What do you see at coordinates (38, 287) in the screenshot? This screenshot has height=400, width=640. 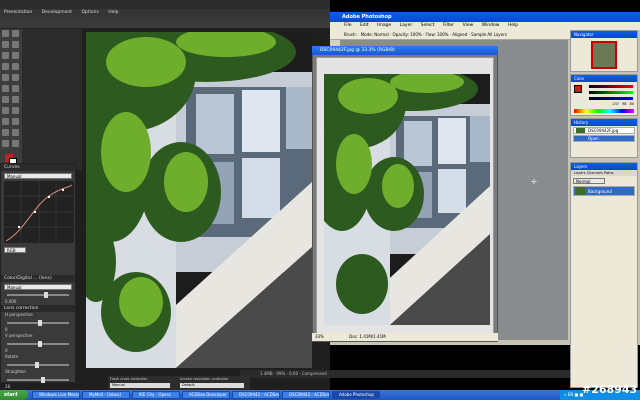 I see `lens-mode-select: Manual` at bounding box center [38, 287].